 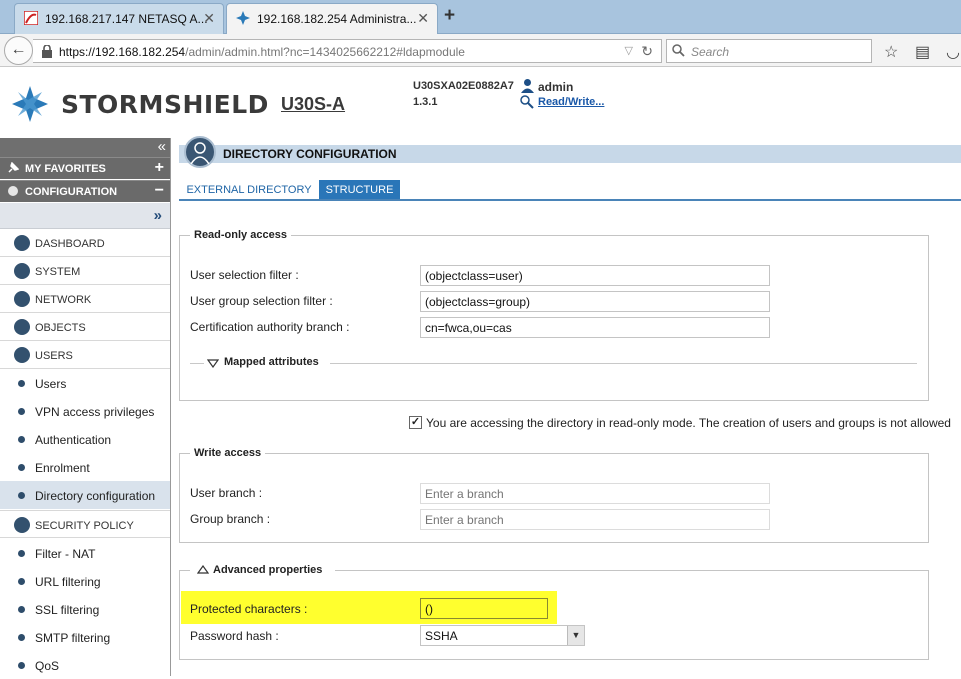 I want to click on tab-structure: STRUCTURE, so click(x=359, y=190).